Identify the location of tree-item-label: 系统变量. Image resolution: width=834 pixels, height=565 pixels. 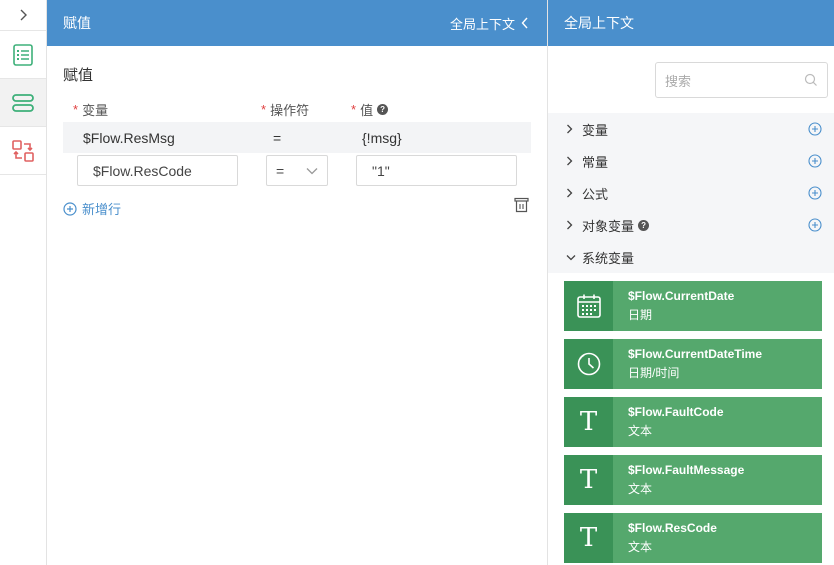
(608, 258).